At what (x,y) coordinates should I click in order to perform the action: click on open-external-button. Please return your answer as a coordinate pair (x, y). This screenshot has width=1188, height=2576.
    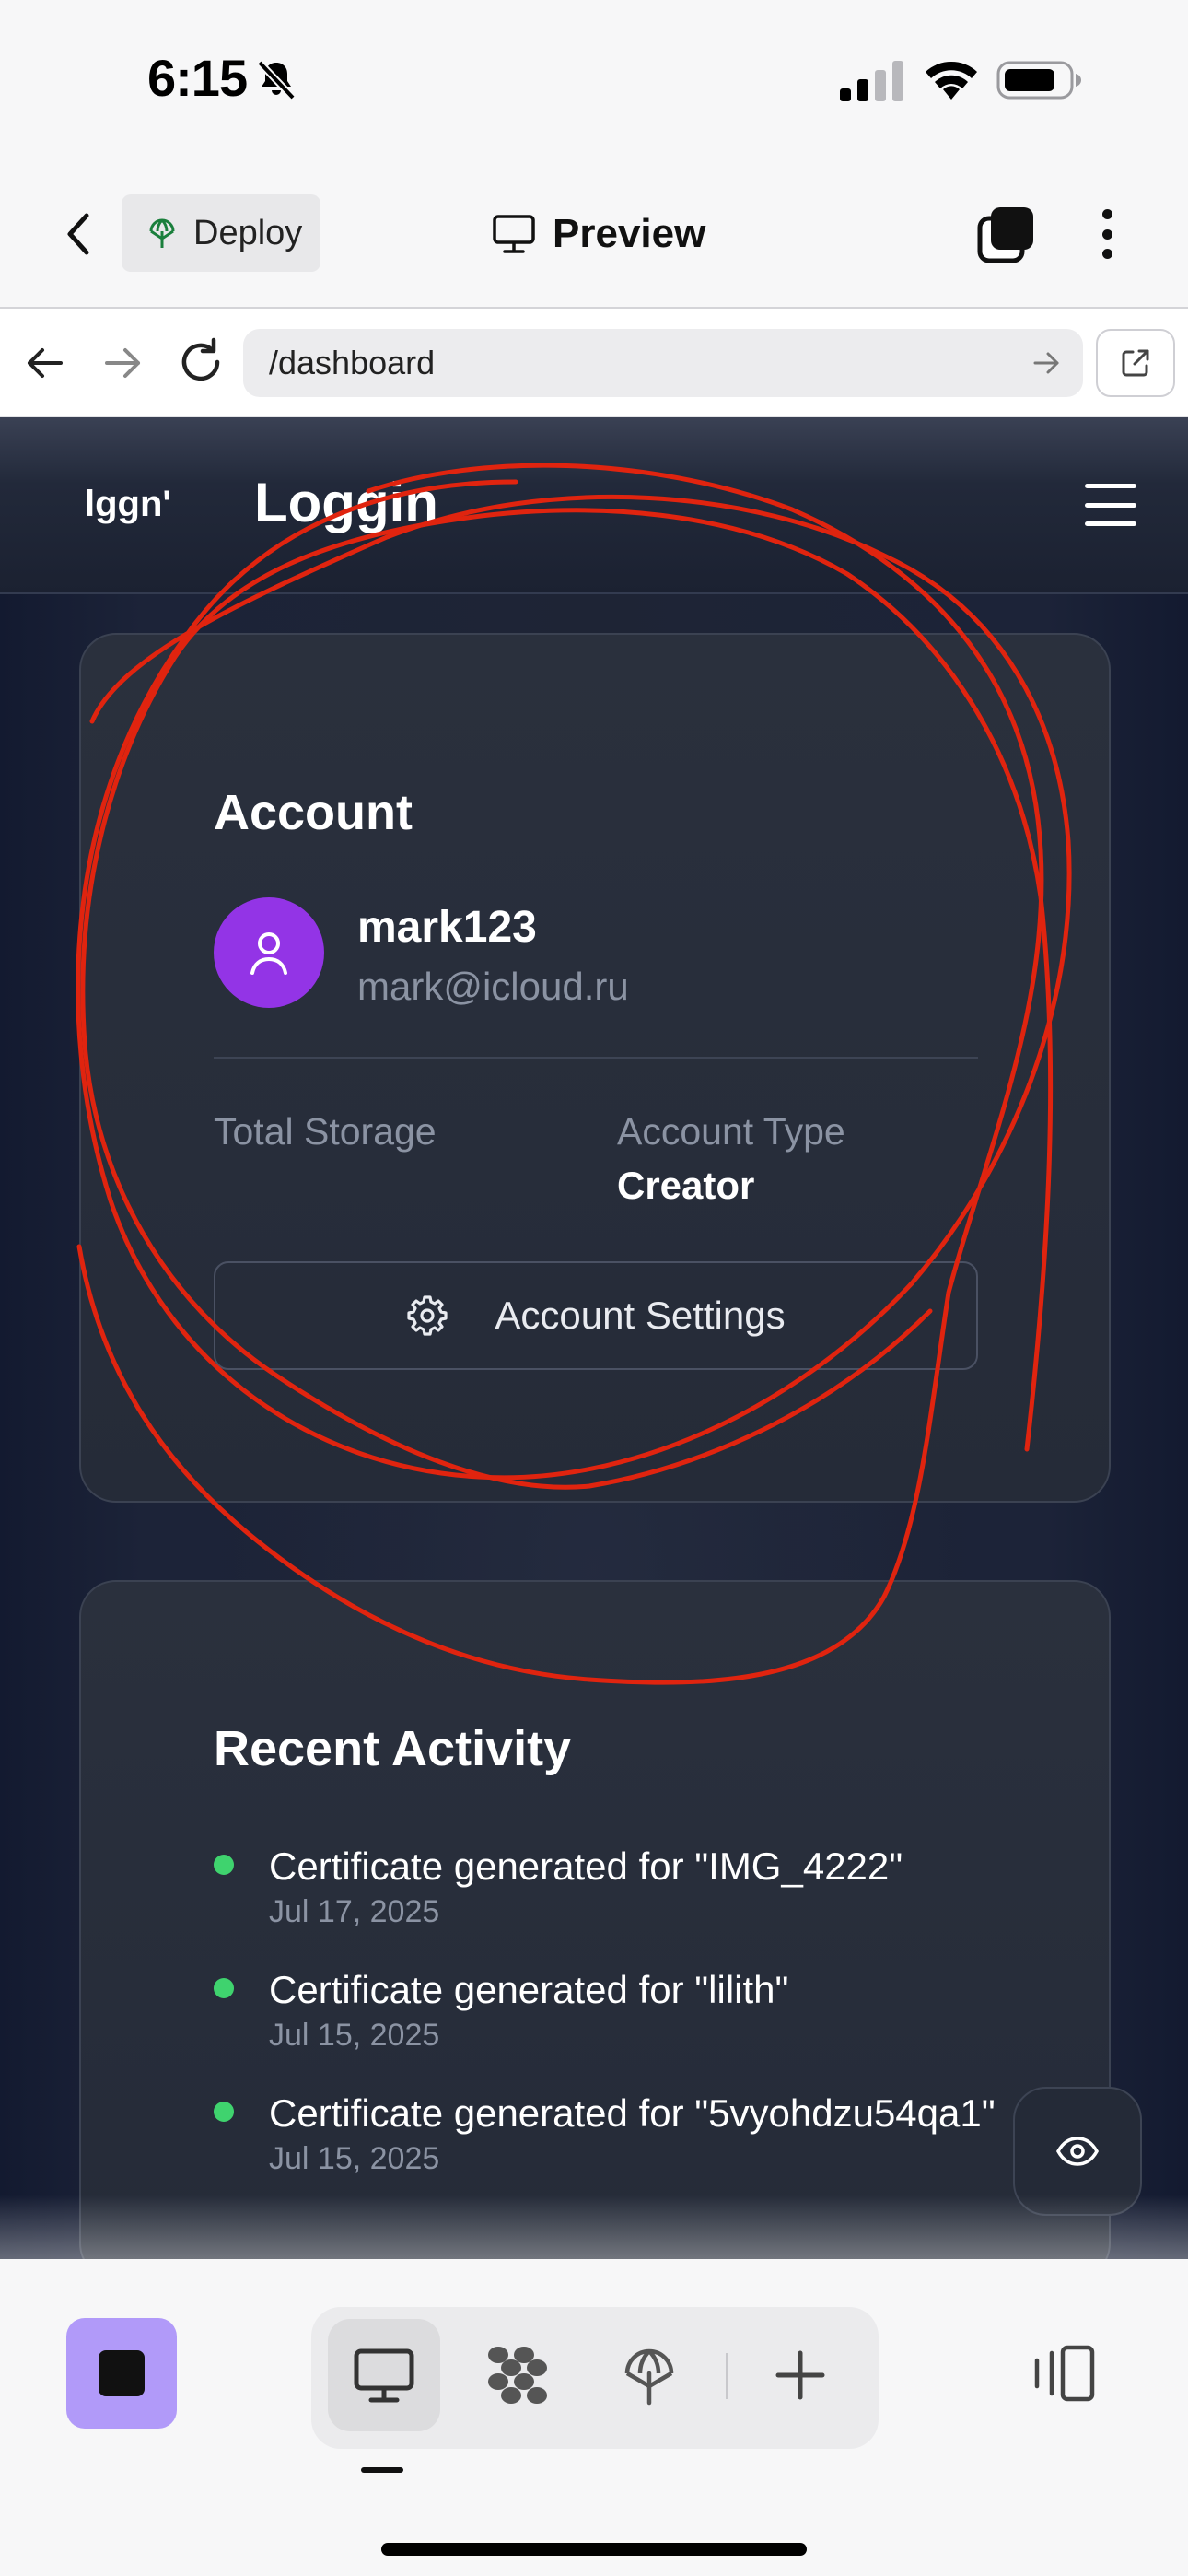
    Looking at the image, I should click on (1135, 363).